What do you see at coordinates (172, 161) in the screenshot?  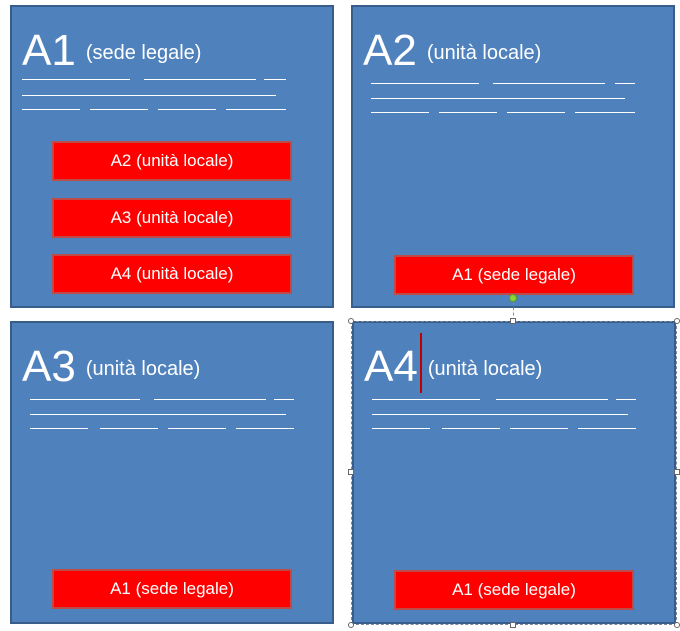 I see `link-a2-button: A2 (unità locale)` at bounding box center [172, 161].